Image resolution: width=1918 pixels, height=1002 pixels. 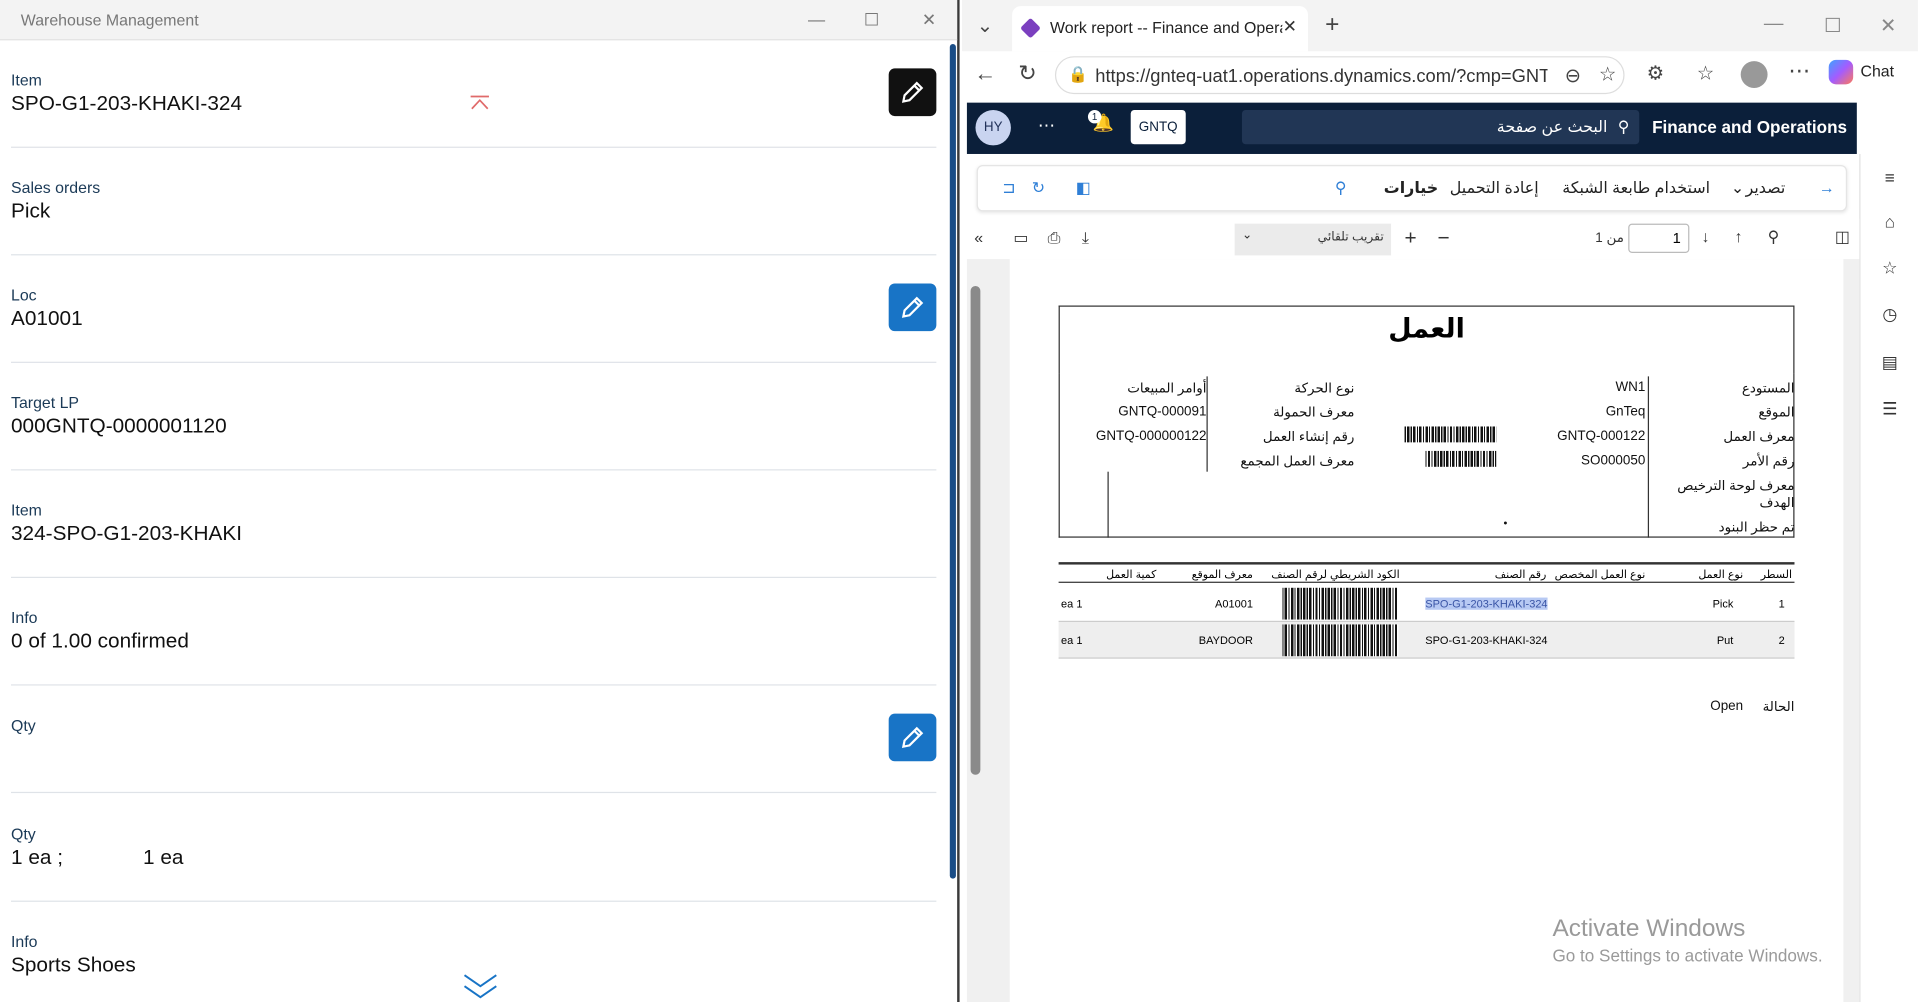 What do you see at coordinates (1861, 72) in the screenshot?
I see `copilot-chat-button: Chat` at bounding box center [1861, 72].